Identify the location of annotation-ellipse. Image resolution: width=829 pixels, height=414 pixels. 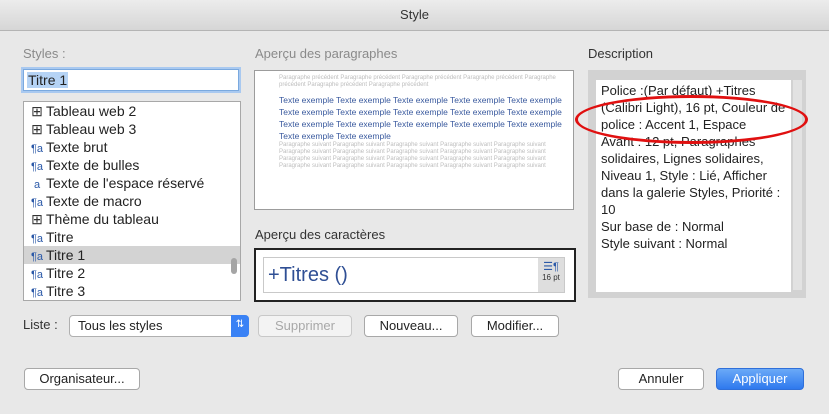
(691, 119).